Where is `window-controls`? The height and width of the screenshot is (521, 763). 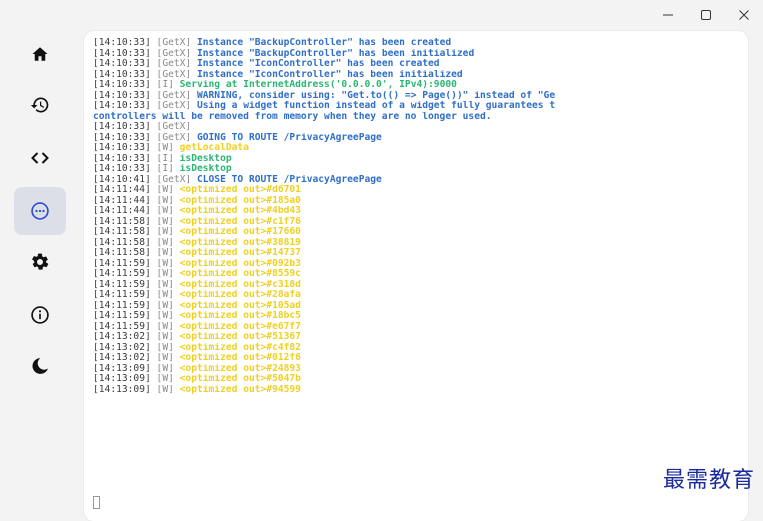 window-controls is located at coordinates (706, 15).